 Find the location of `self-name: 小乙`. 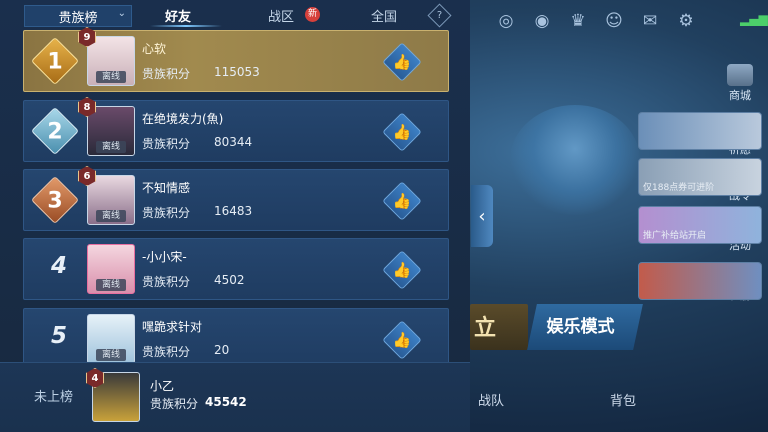

self-name: 小乙 is located at coordinates (162, 386).